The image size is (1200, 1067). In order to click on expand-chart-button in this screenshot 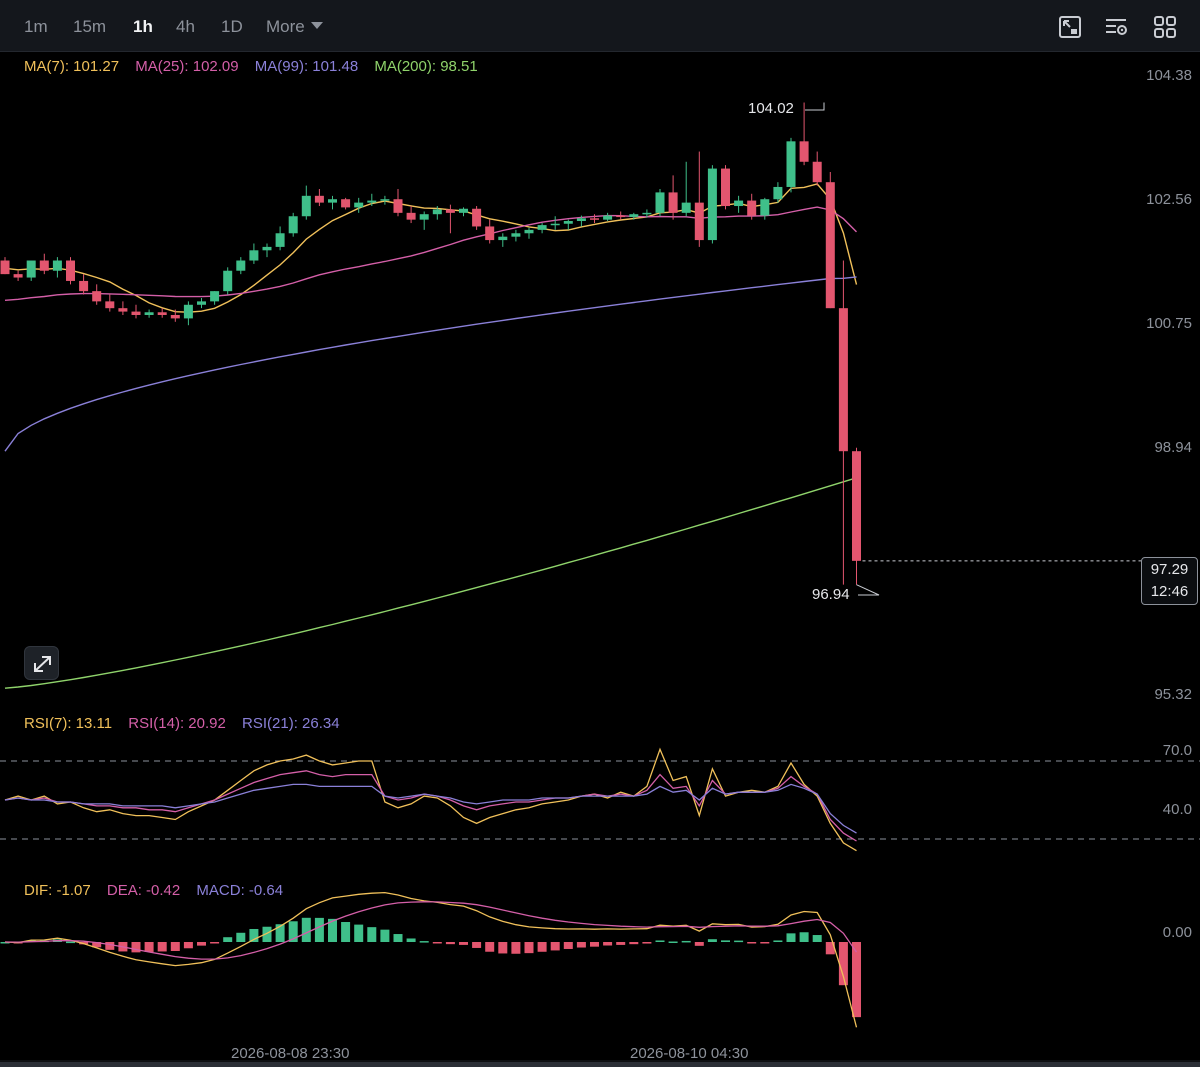, I will do `click(41, 663)`.